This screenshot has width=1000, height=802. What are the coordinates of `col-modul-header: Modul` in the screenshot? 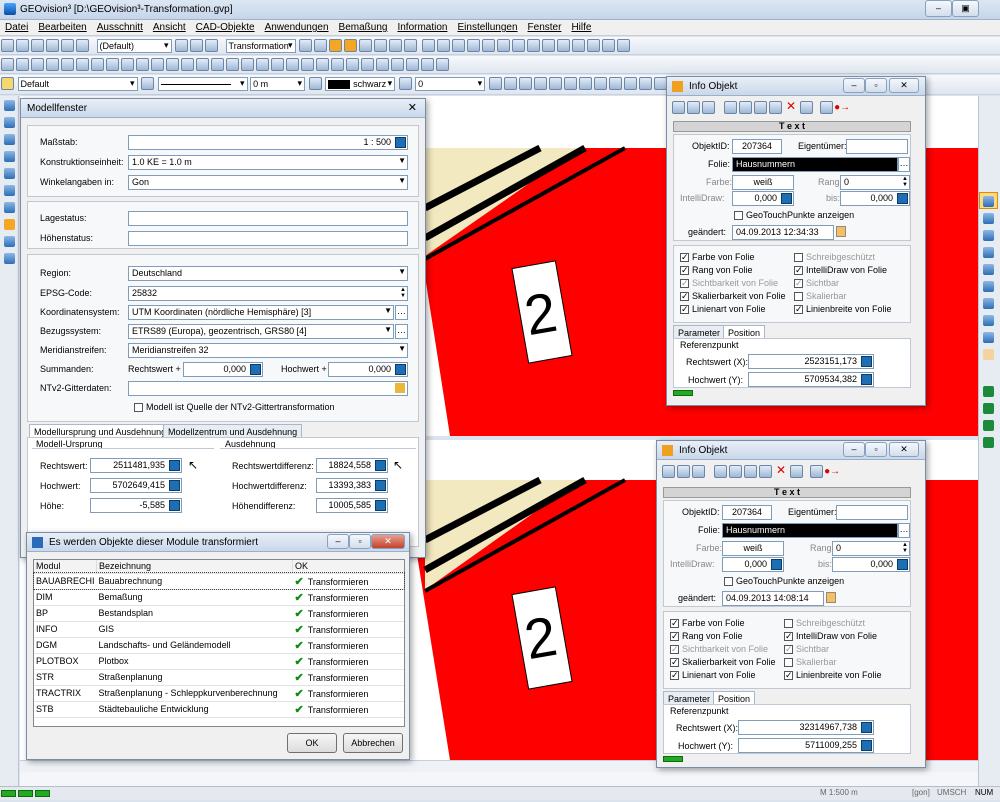 It's located at (66, 567).